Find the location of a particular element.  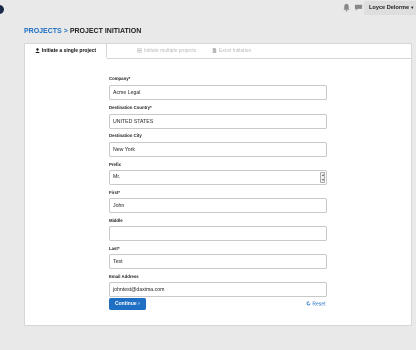

page-title: PROJECTS > PROJECT INITIATION is located at coordinates (82, 31).